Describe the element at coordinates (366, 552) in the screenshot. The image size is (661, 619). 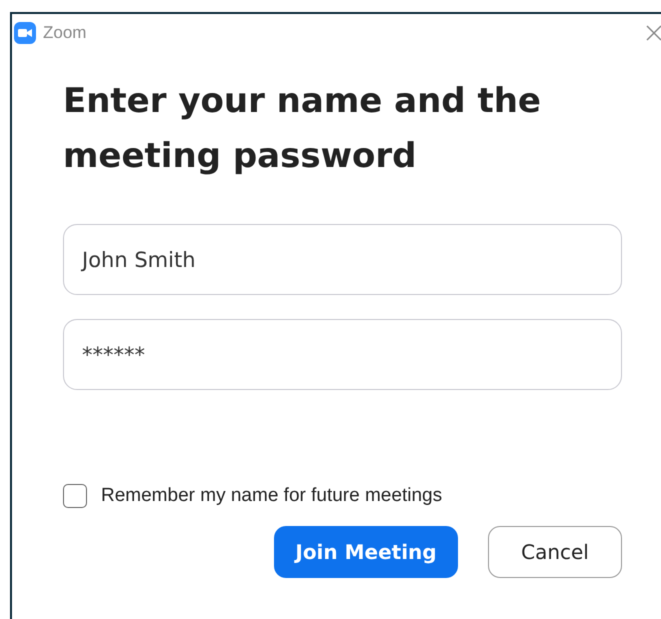
I see `join-button: Join Meeting` at that location.